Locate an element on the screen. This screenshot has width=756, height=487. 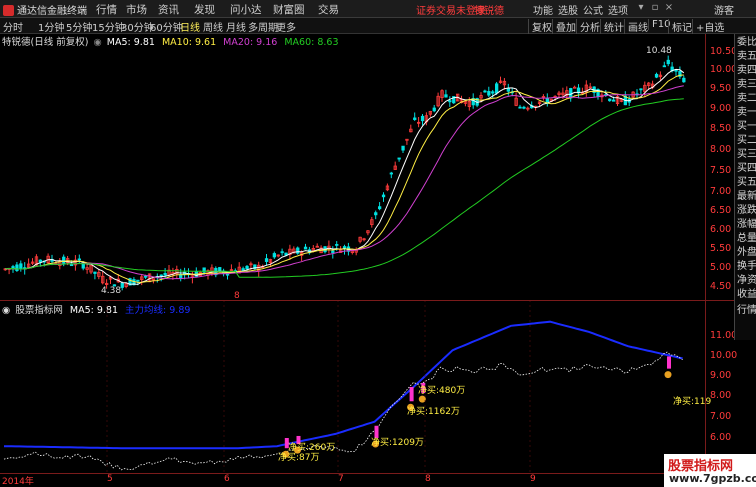
watermark-logo: 股票指标网 www.7gpzb.com is located at coordinates (710, 470).